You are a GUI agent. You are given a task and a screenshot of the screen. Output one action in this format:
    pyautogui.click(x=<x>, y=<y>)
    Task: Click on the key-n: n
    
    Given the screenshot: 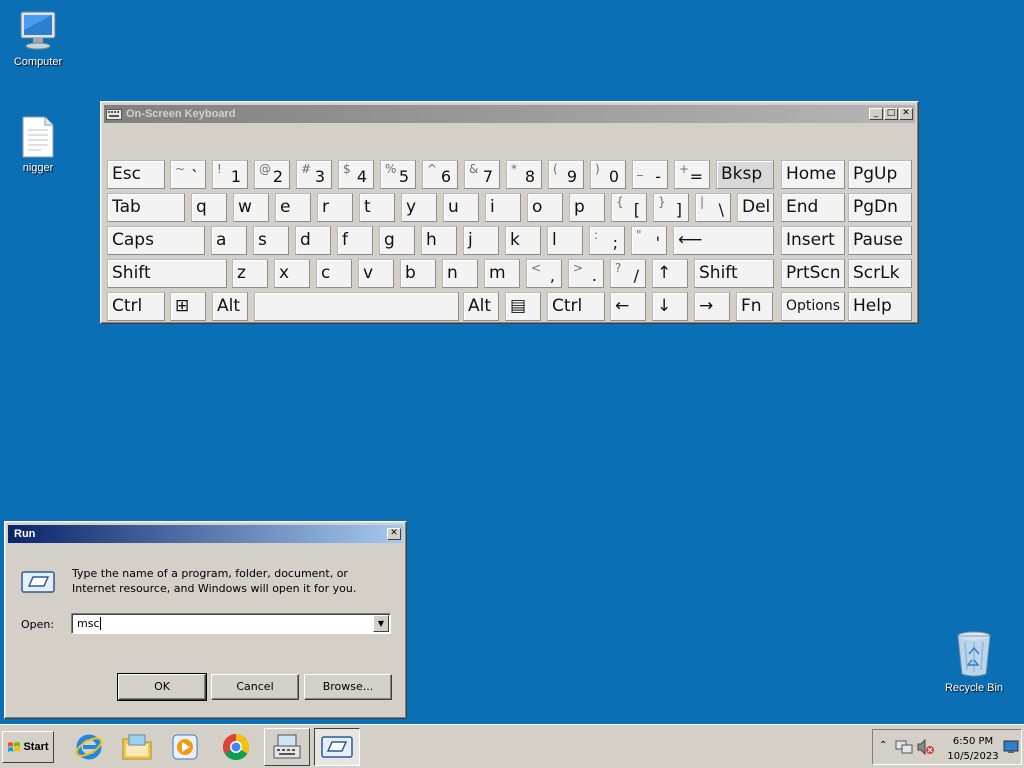 What is the action you would take?
    pyautogui.click(x=460, y=273)
    